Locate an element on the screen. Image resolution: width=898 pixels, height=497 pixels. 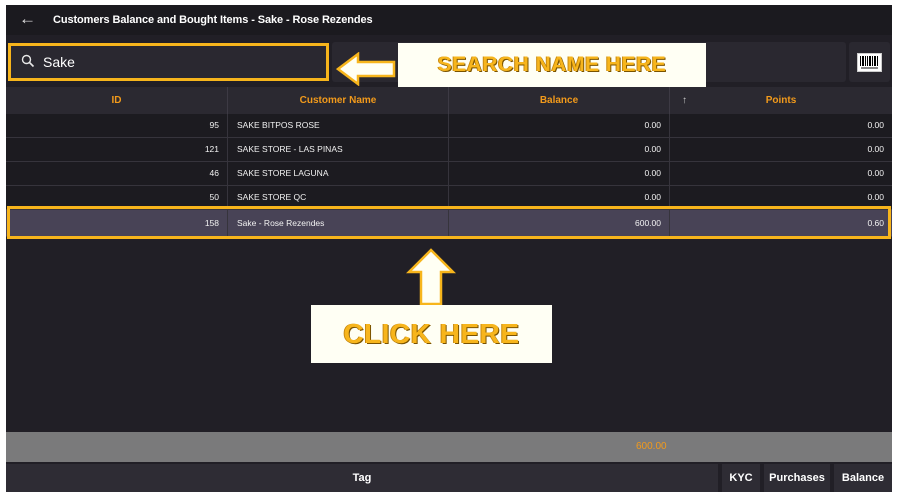
purchases-button: Purchases is located at coordinates (797, 478).